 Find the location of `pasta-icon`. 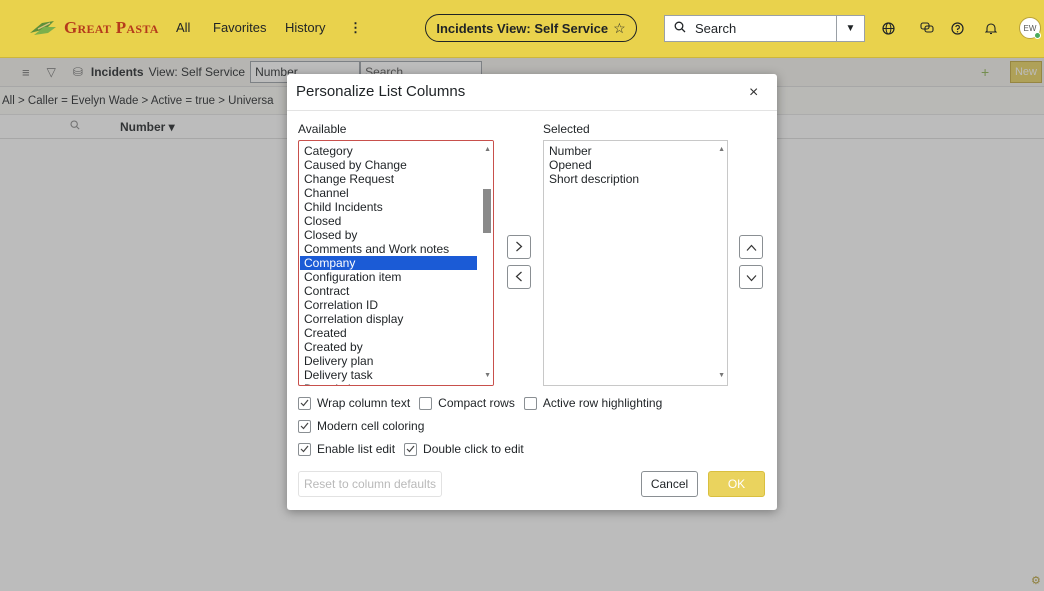

pasta-icon is located at coordinates (43, 28).